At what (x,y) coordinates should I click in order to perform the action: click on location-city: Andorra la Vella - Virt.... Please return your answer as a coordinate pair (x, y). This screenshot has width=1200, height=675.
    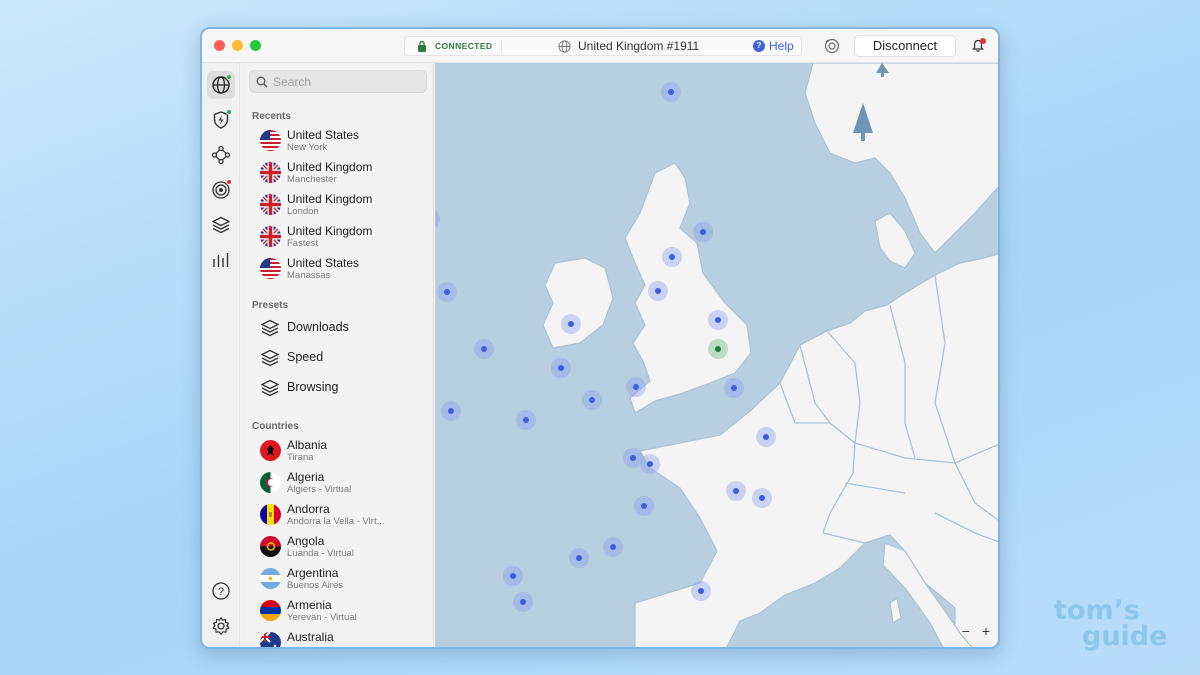
    Looking at the image, I should click on (336, 521).